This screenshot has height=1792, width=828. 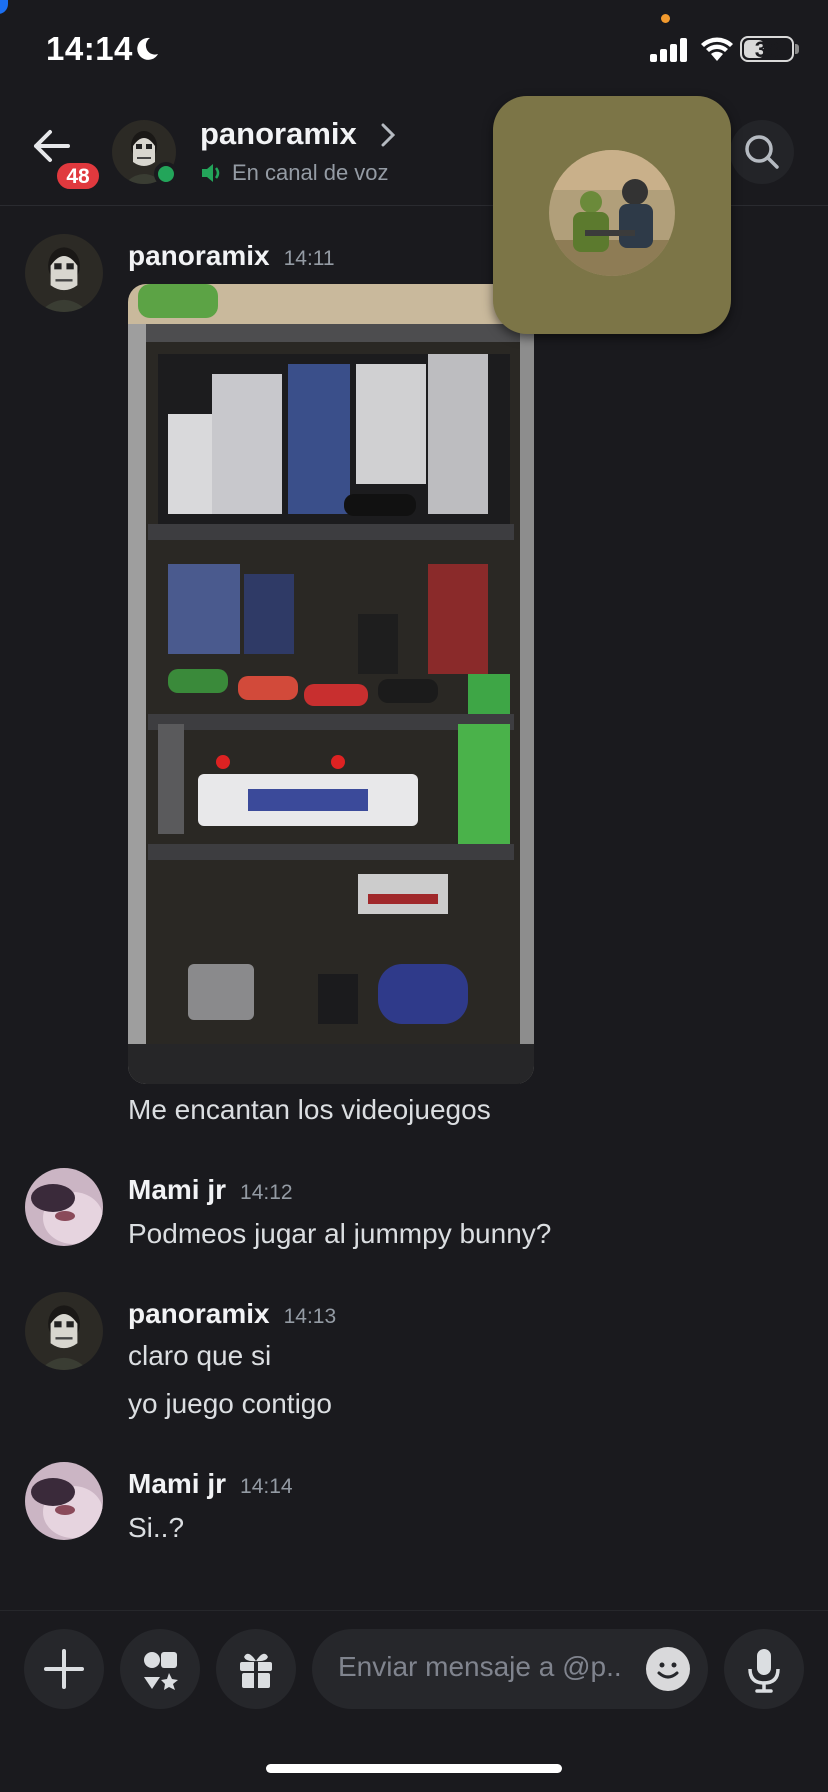 I want to click on message-text: Me encantan los videojuegos, so click(x=309, y=1109).